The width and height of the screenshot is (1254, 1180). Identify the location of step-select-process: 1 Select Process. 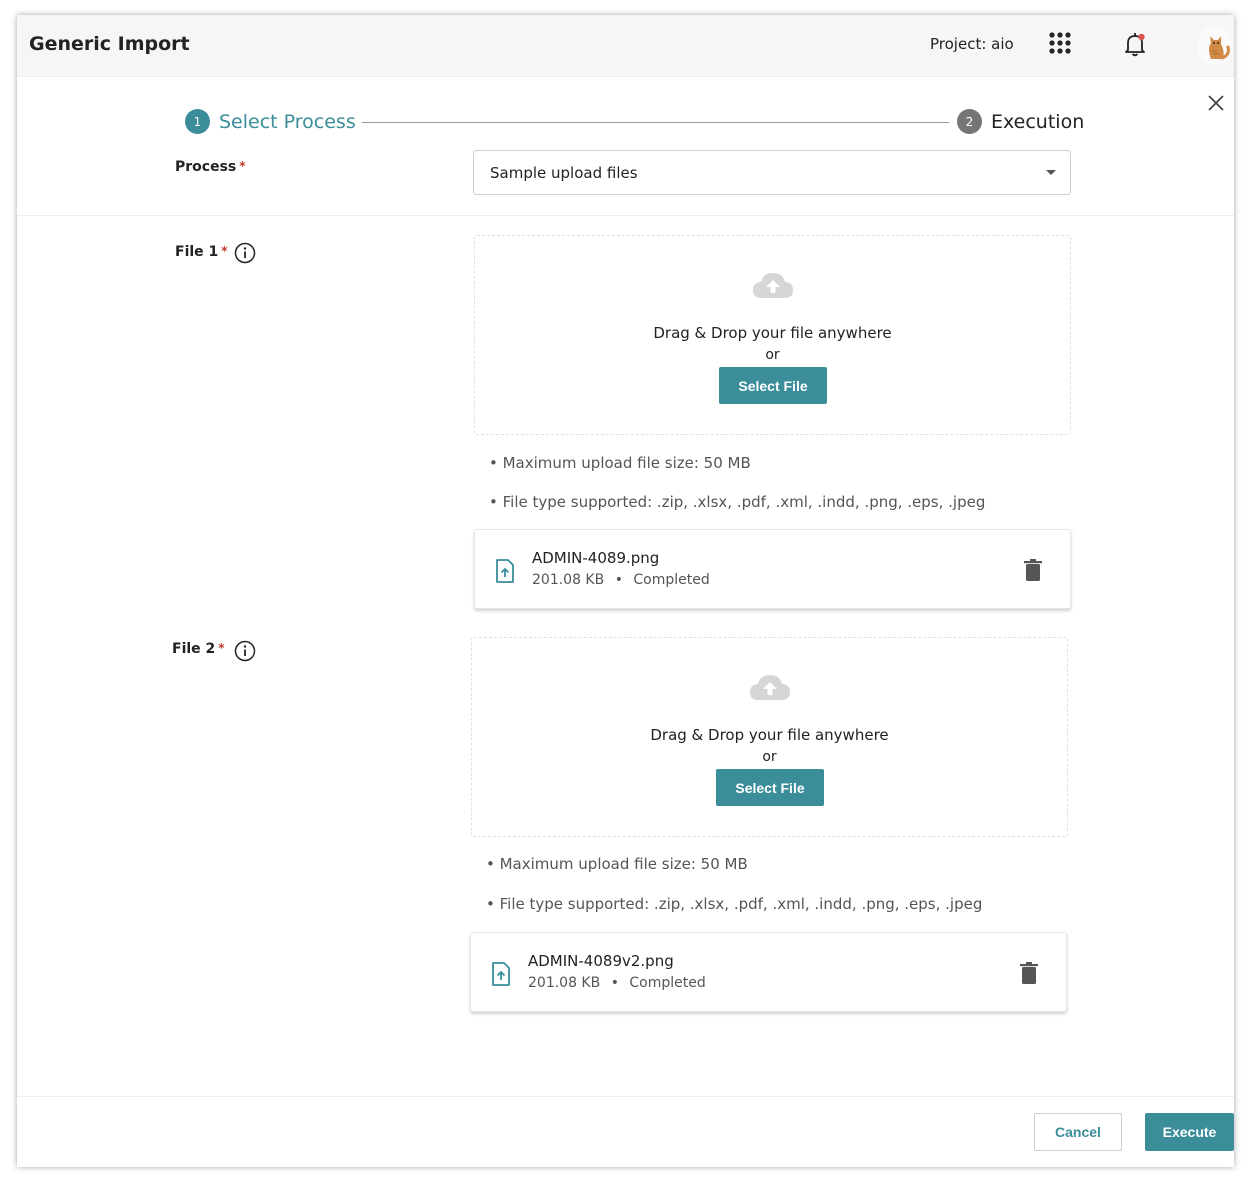
(270, 121).